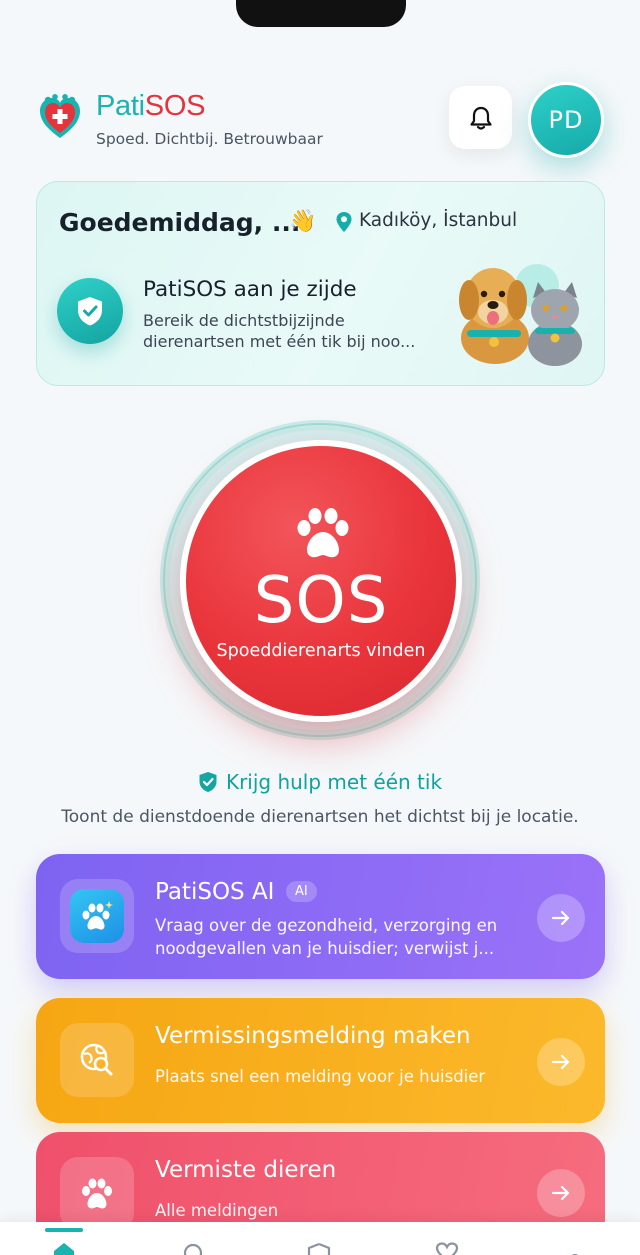 The width and height of the screenshot is (640, 1255). What do you see at coordinates (321, 601) in the screenshot?
I see `sos-label: SOS` at bounding box center [321, 601].